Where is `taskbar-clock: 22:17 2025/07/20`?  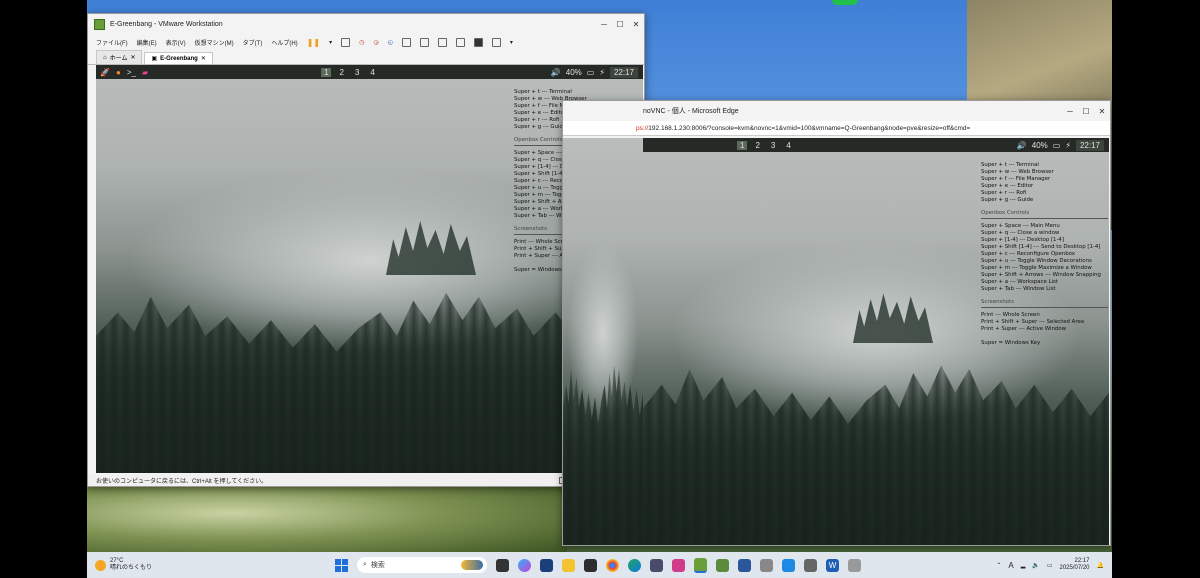 taskbar-clock: 22:17 2025/07/20 is located at coordinates (1074, 565).